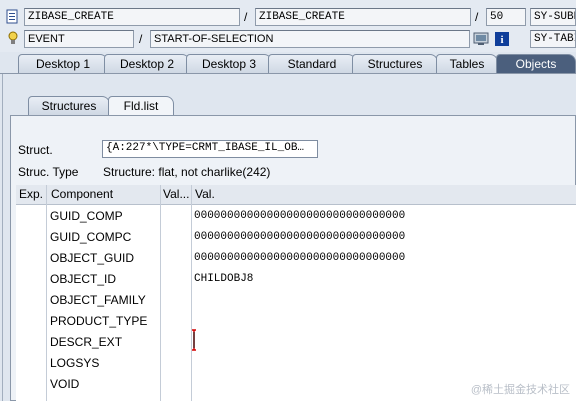 Image resolution: width=576 pixels, height=401 pixels. I want to click on row-value: CHILDOBJ8, so click(223, 279).